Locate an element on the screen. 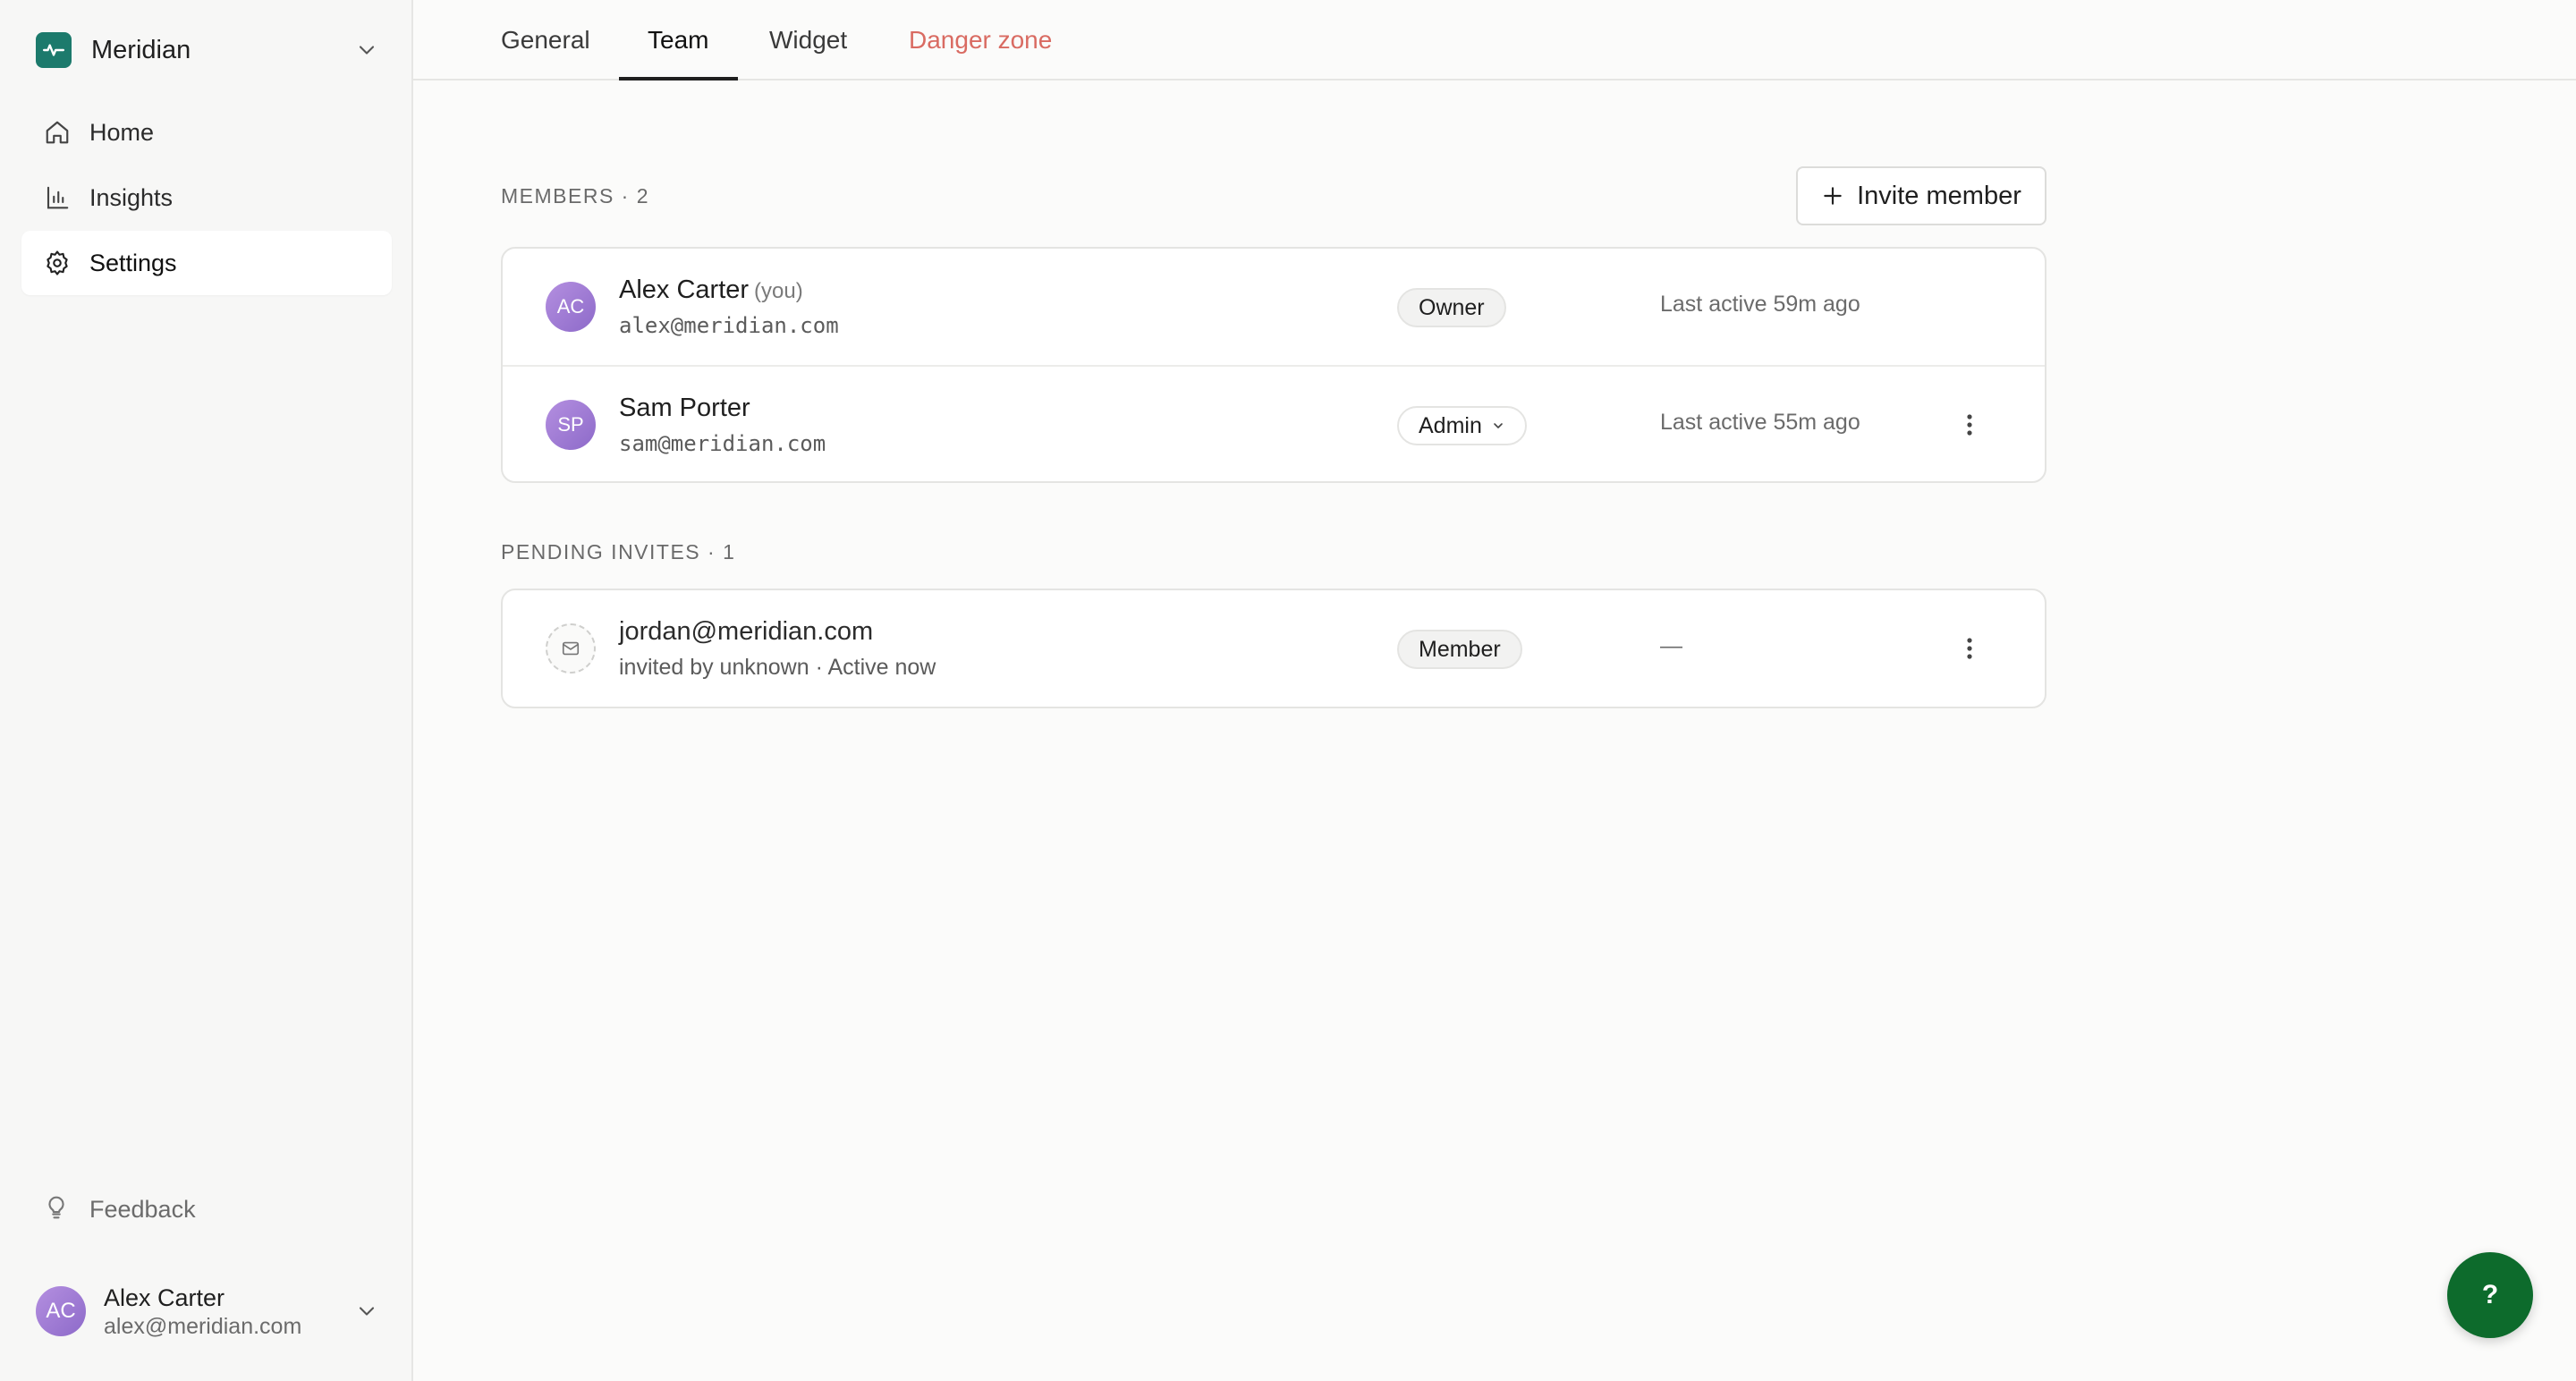 This screenshot has width=2576, height=1381. members-heading: MEMBERS · 2 is located at coordinates (575, 196).